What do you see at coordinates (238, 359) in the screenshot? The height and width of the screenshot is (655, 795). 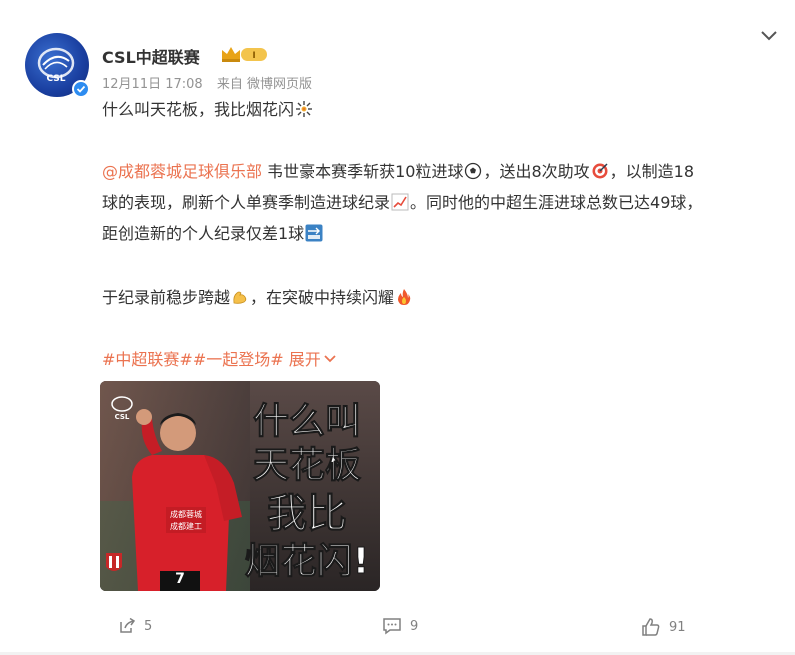 I see `hashtag-together: #一起登场#` at bounding box center [238, 359].